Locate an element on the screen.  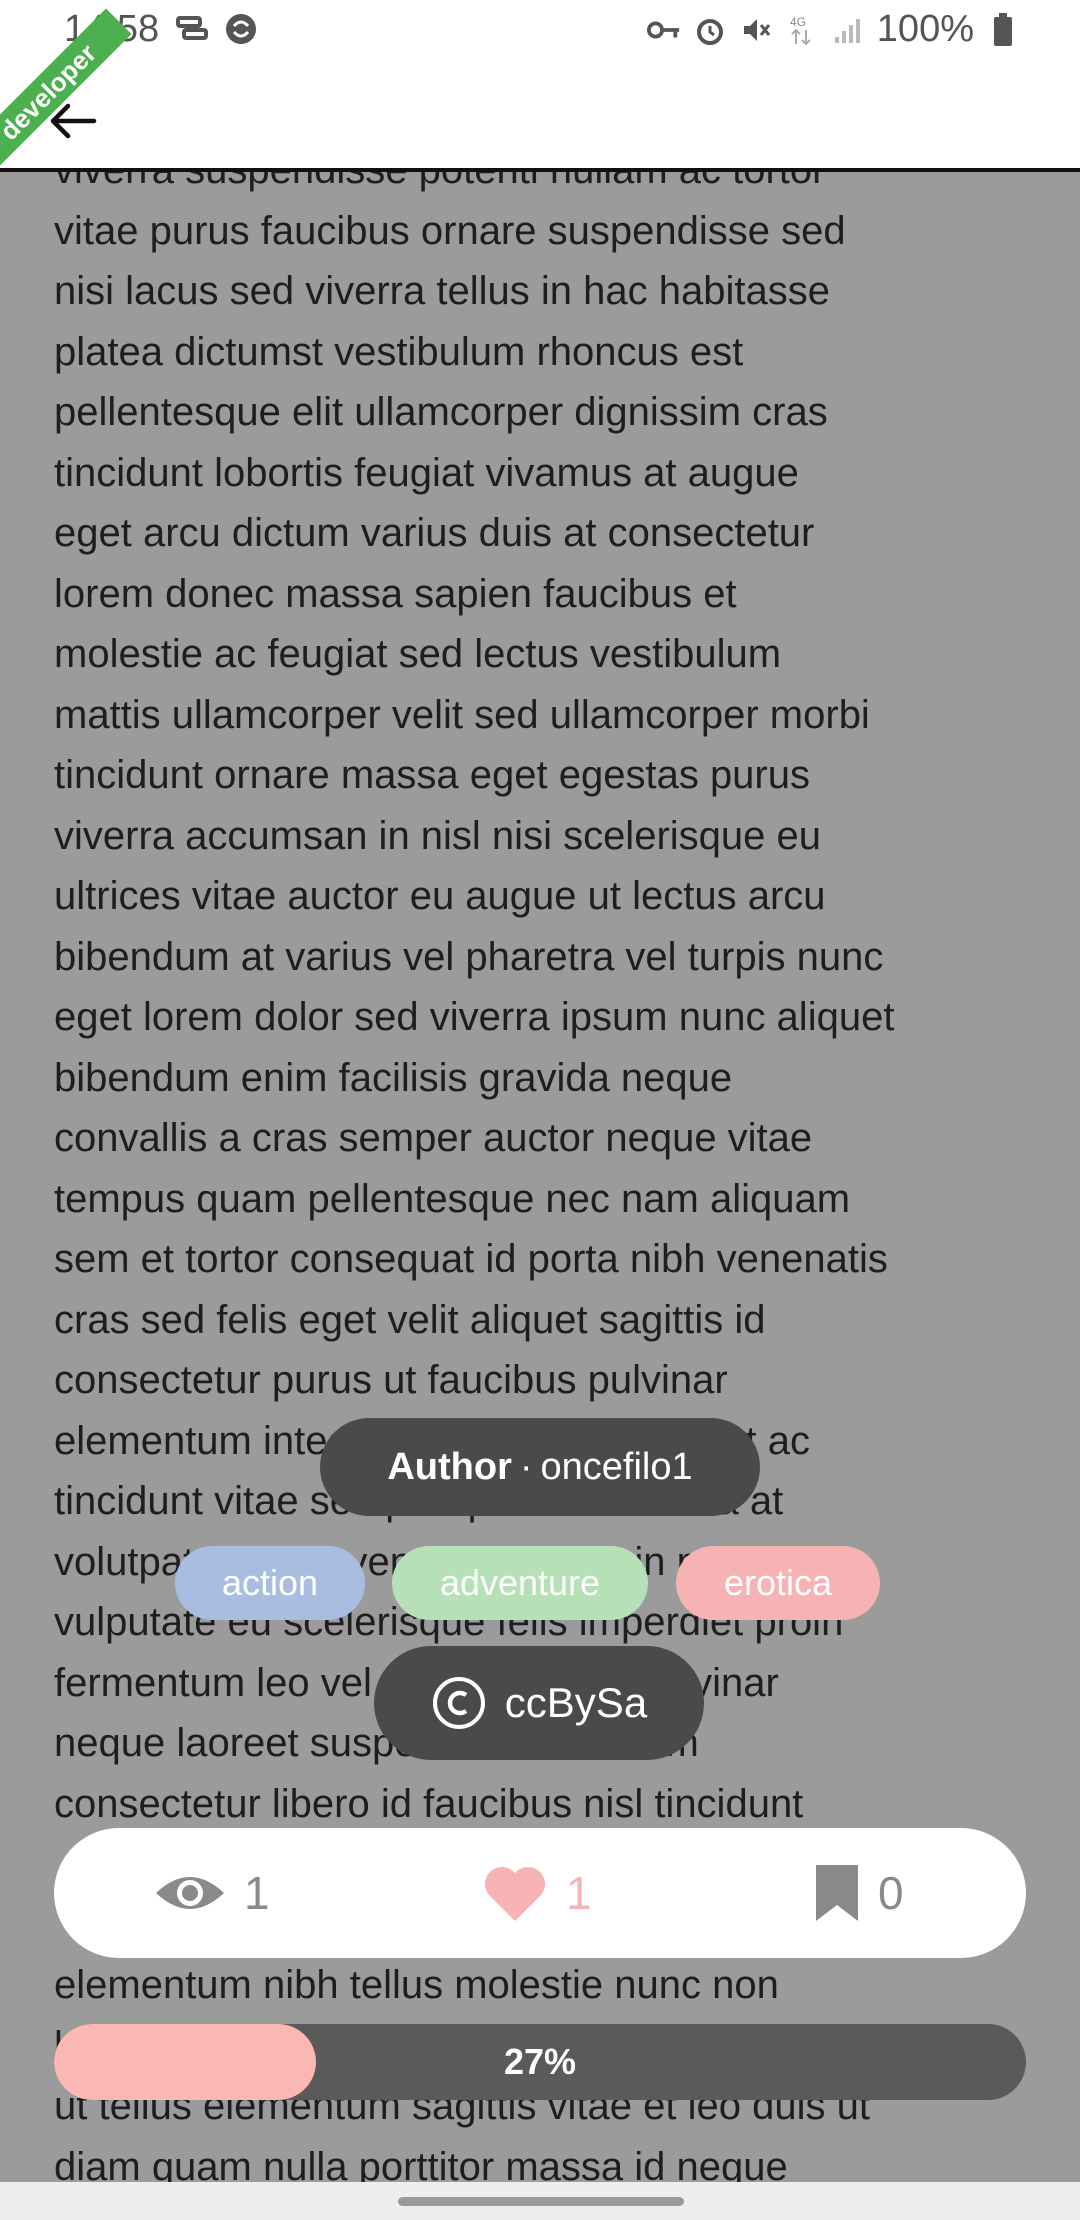
tag-action: action is located at coordinates (270, 1583).